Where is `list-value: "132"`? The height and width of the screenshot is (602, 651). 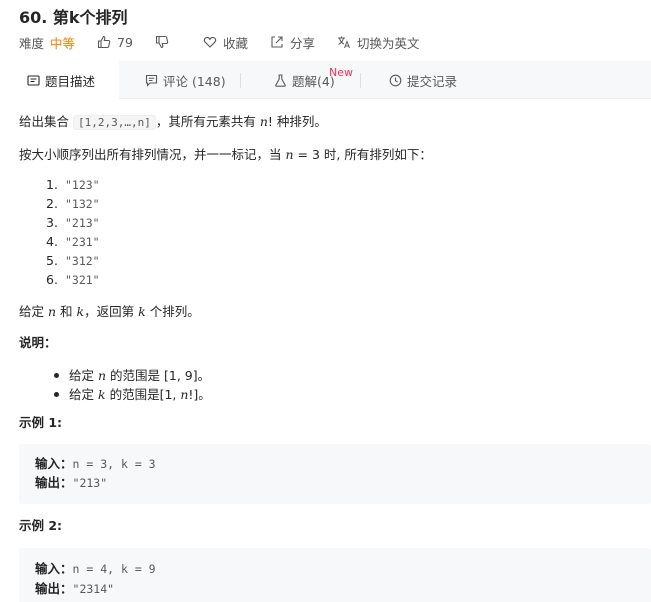
list-value: "132" is located at coordinates (82, 204).